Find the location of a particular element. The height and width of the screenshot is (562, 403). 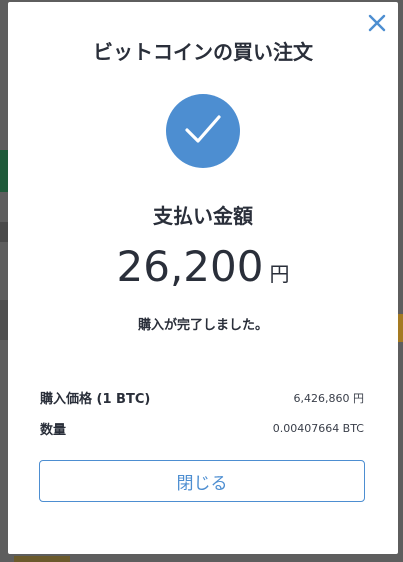

success-check-circle is located at coordinates (203, 131).